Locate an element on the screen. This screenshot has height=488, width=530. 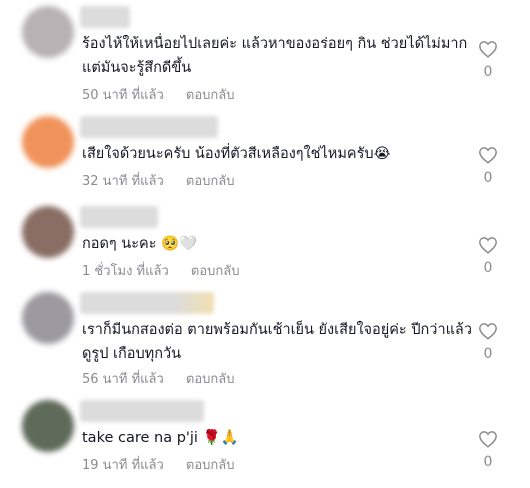
comment-meta: 32 นาที ที่แล้ว ตอบกลับ is located at coordinates (158, 180).